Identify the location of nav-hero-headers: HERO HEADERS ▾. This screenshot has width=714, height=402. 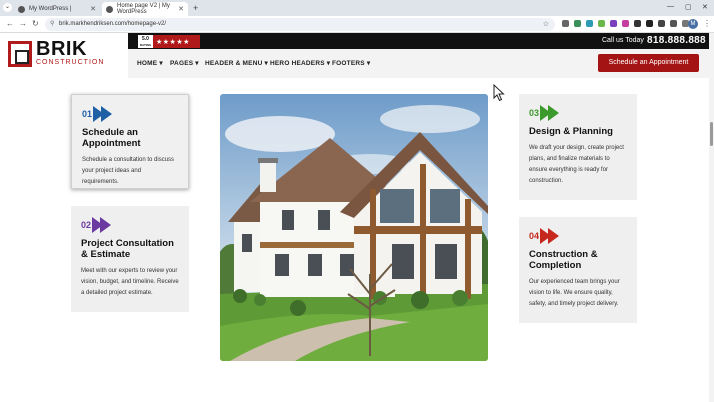
(300, 63).